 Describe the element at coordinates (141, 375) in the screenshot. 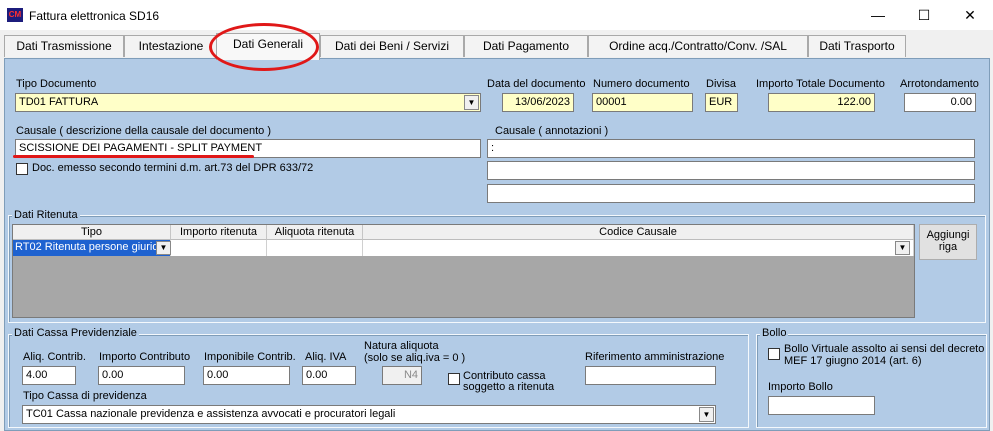

I see `importo-contributo-field: 0.00` at that location.